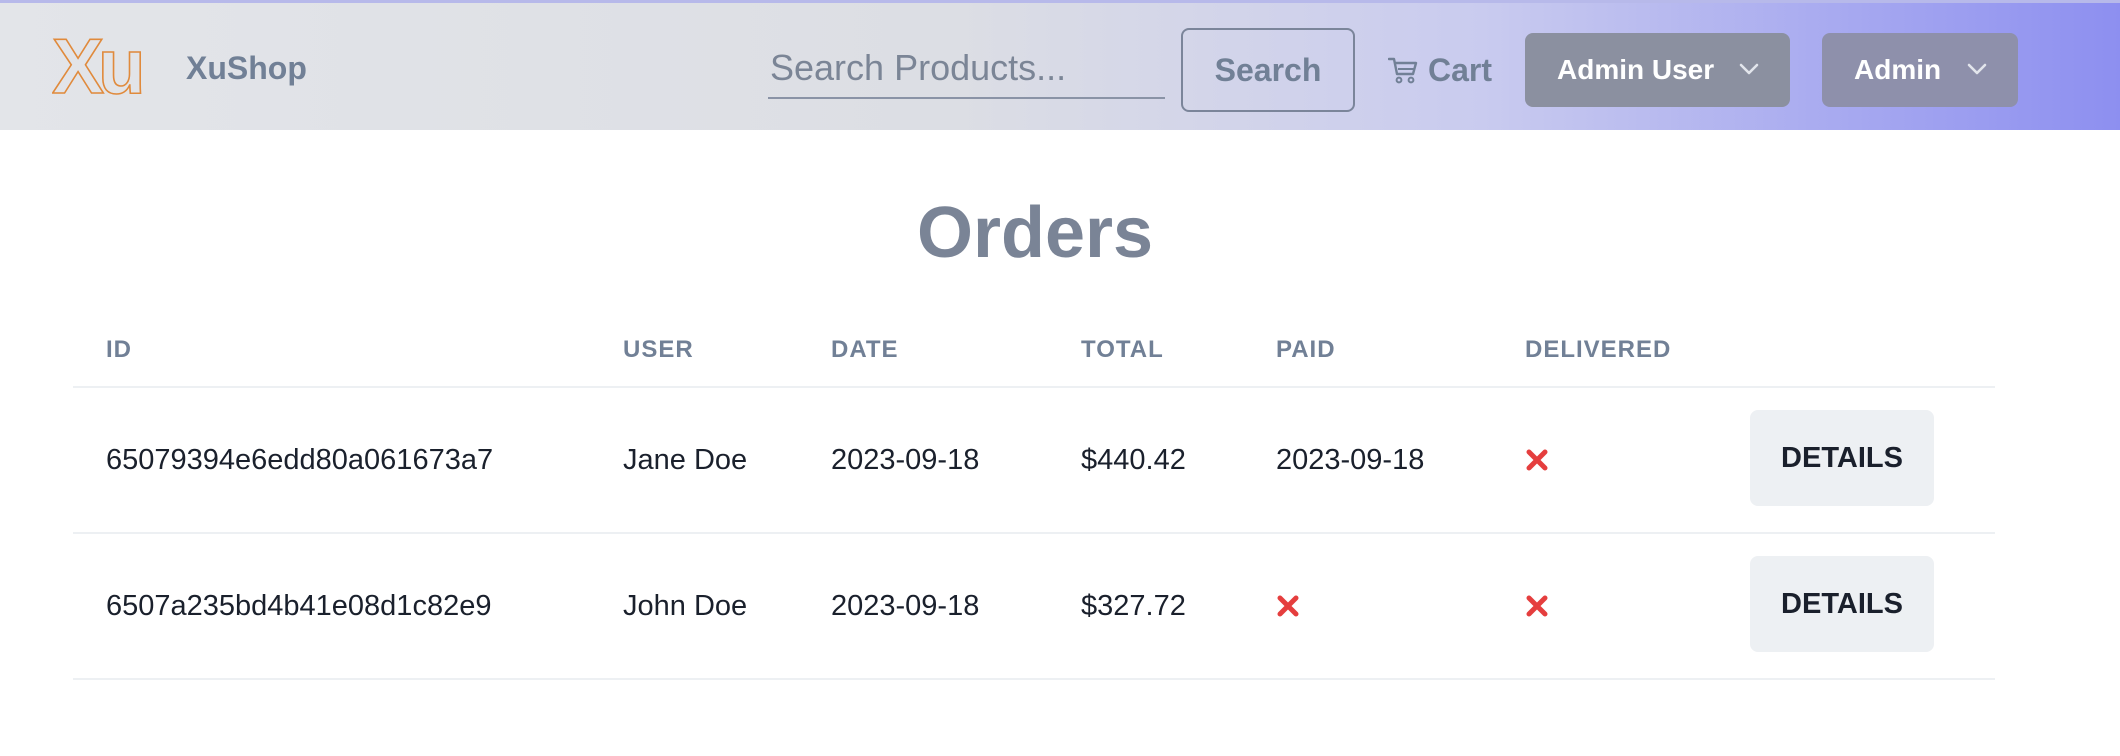 This screenshot has height=756, width=2120. What do you see at coordinates (1268, 70) in the screenshot?
I see `search-button: Search` at bounding box center [1268, 70].